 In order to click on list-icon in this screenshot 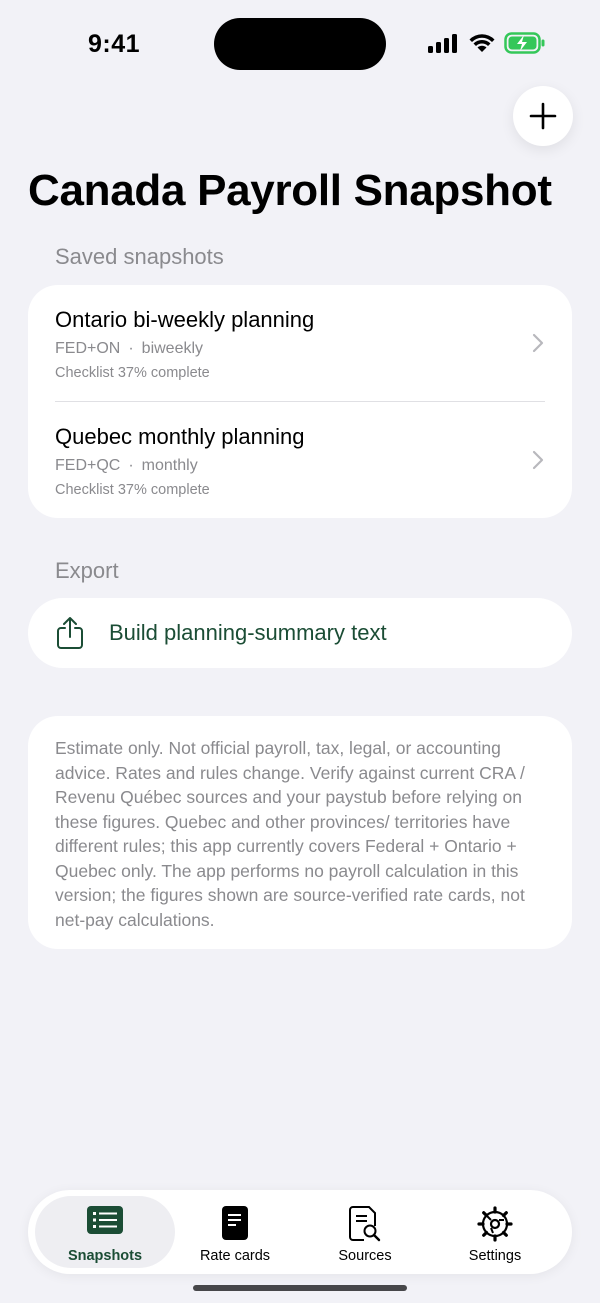, I will do `click(105, 1220)`.